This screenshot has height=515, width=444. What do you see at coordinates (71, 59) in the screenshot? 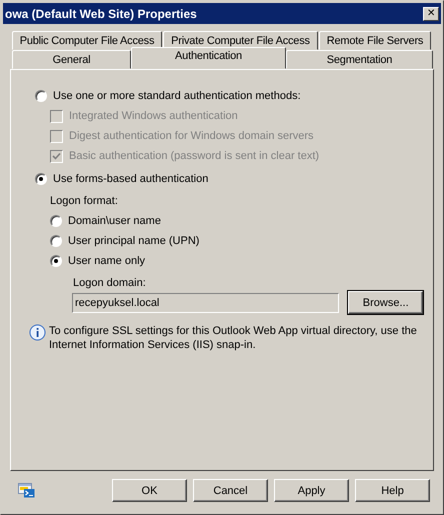
I see `tab: General` at bounding box center [71, 59].